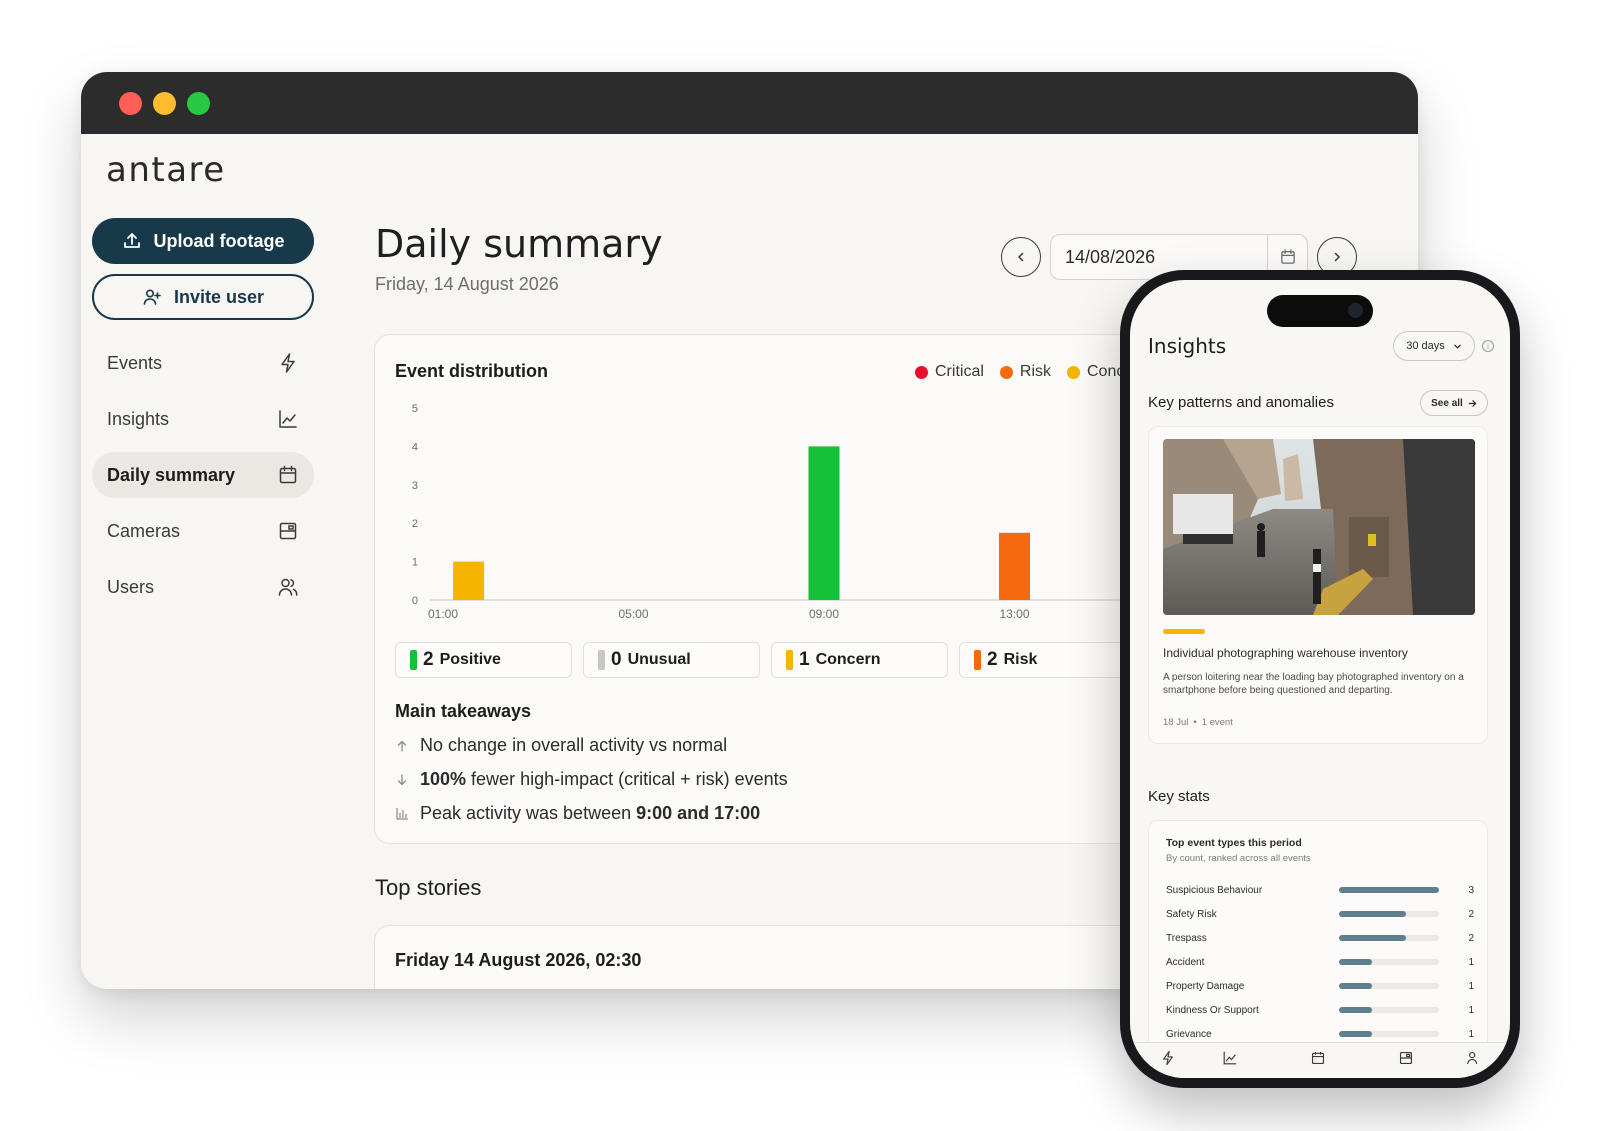 The width and height of the screenshot is (1600, 1131). Describe the element at coordinates (959, 371) in the screenshot. I see `legend-label: Critical` at that location.